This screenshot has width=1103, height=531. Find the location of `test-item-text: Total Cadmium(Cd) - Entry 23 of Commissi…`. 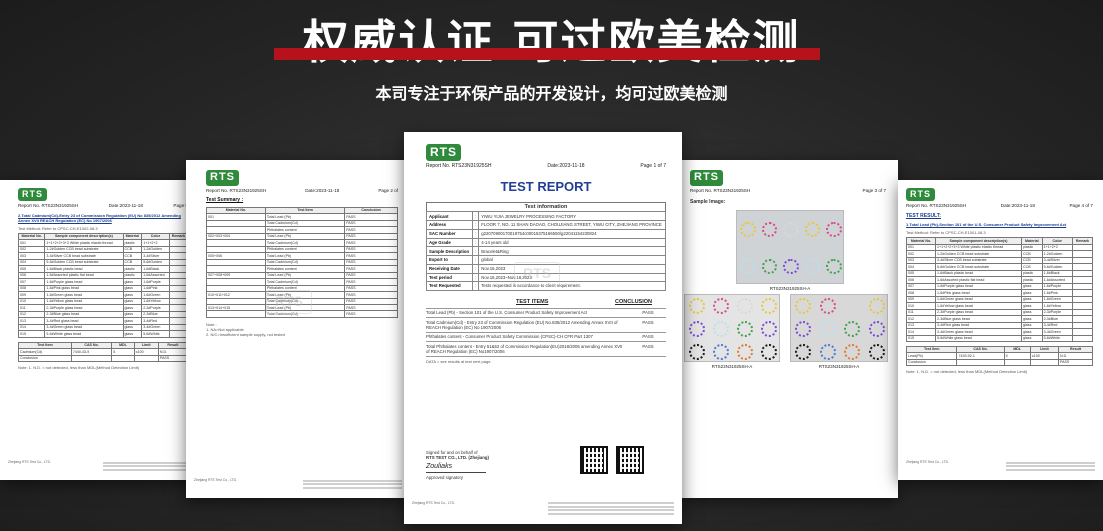

test-item-text: Total Cadmium(Cd) - Entry 23 of Commissi… is located at coordinates (522, 325).